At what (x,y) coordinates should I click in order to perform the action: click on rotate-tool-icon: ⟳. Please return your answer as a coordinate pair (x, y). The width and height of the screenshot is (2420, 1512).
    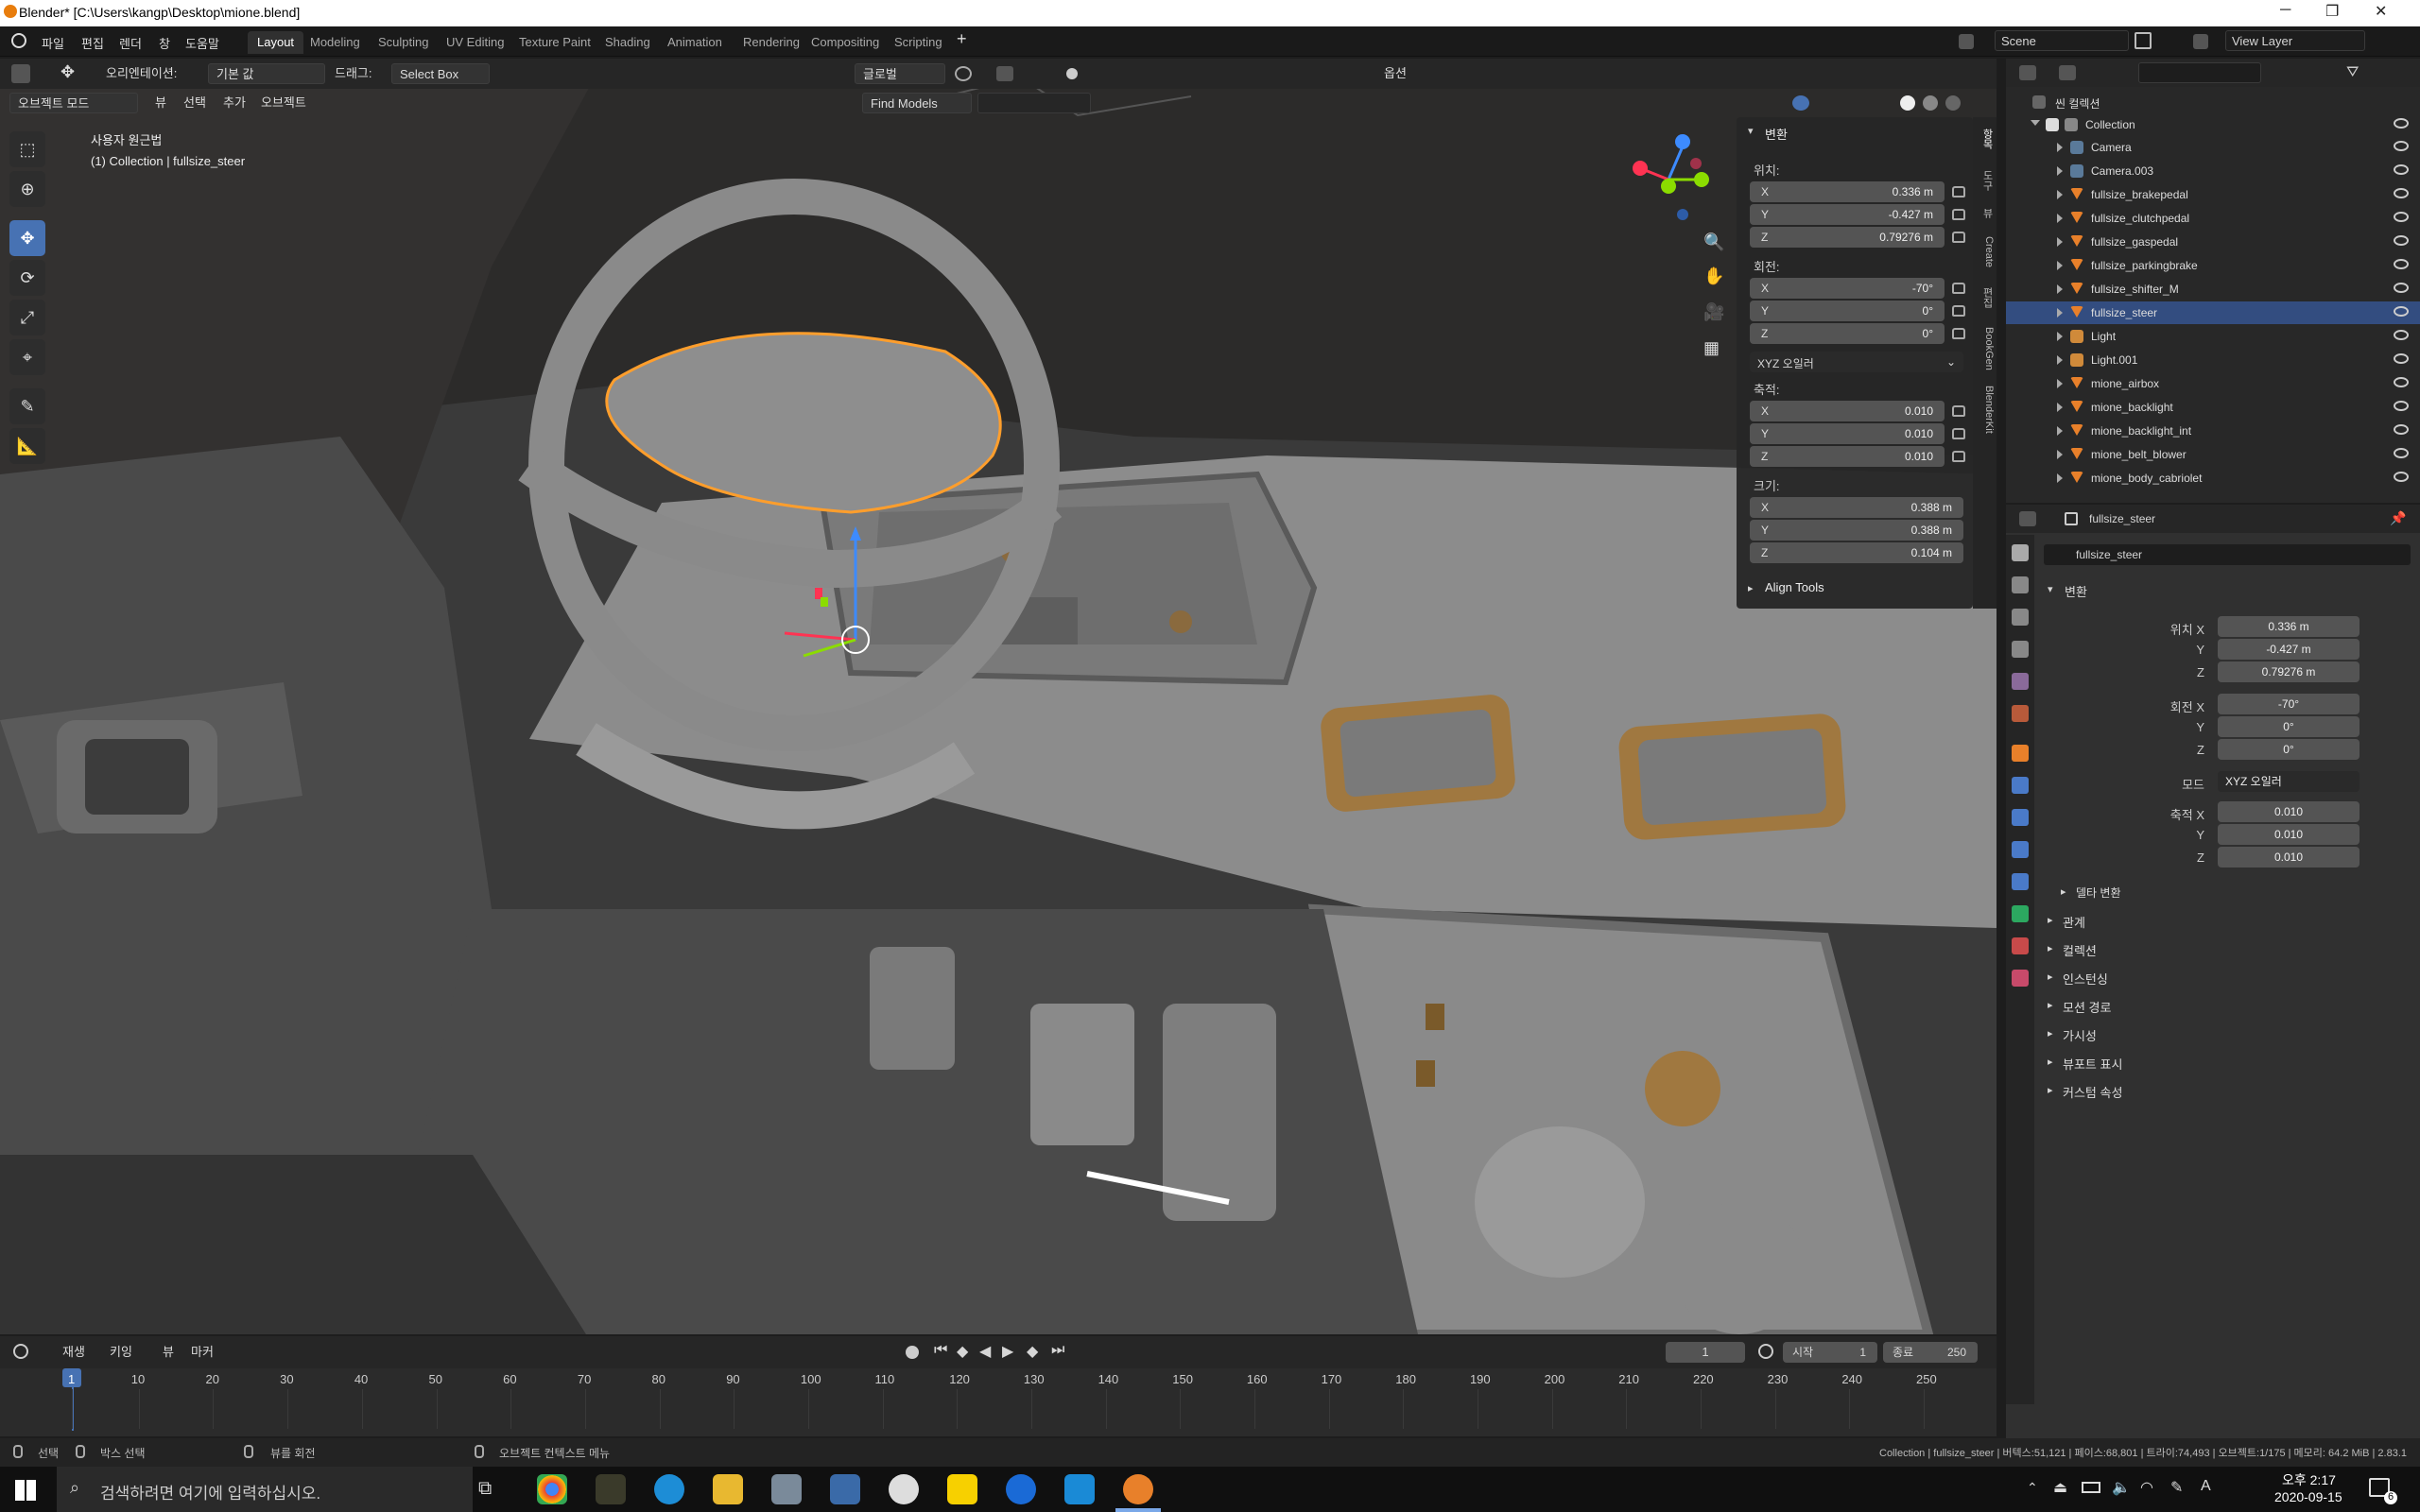
    Looking at the image, I should click on (27, 278).